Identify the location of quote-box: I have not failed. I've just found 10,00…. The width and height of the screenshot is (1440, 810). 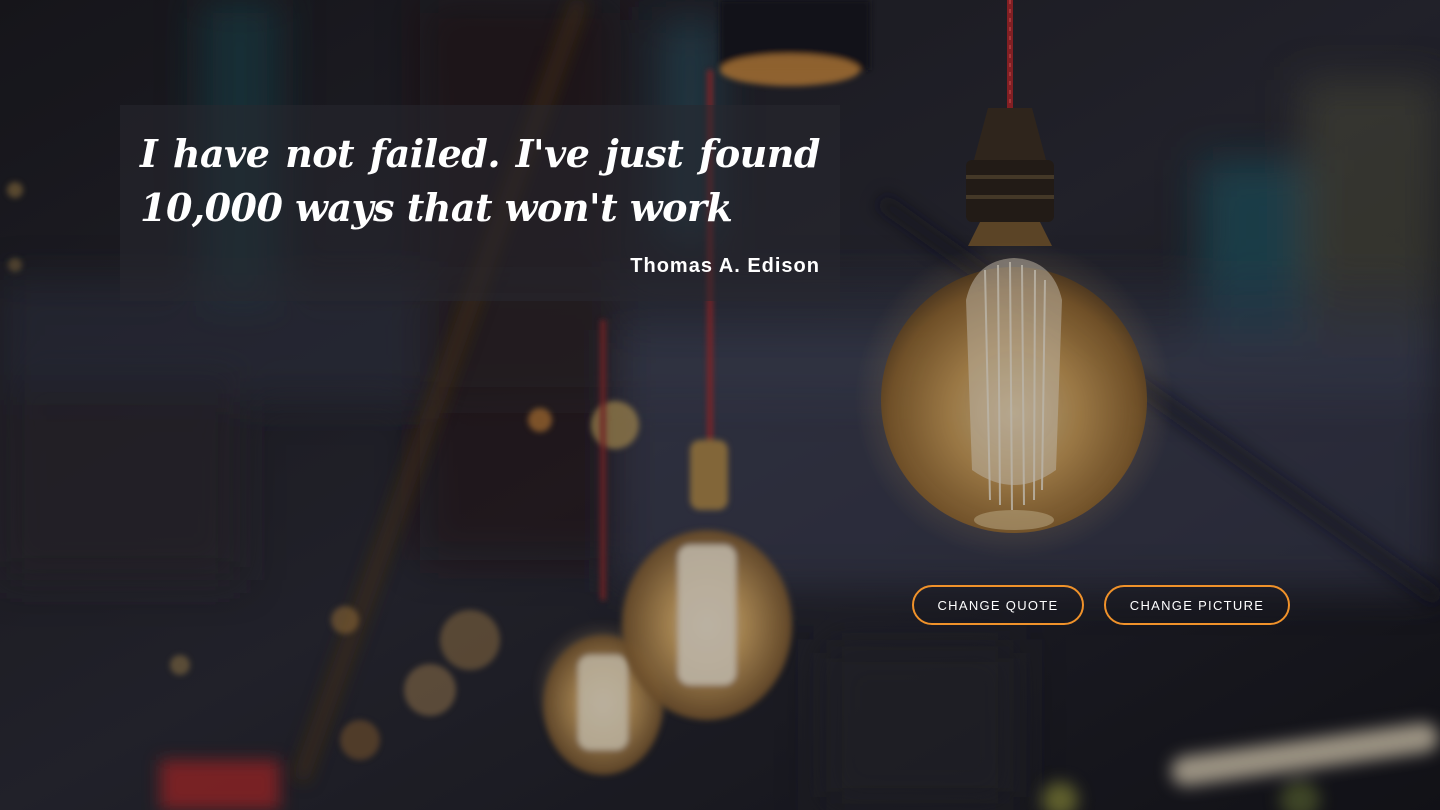
(480, 203).